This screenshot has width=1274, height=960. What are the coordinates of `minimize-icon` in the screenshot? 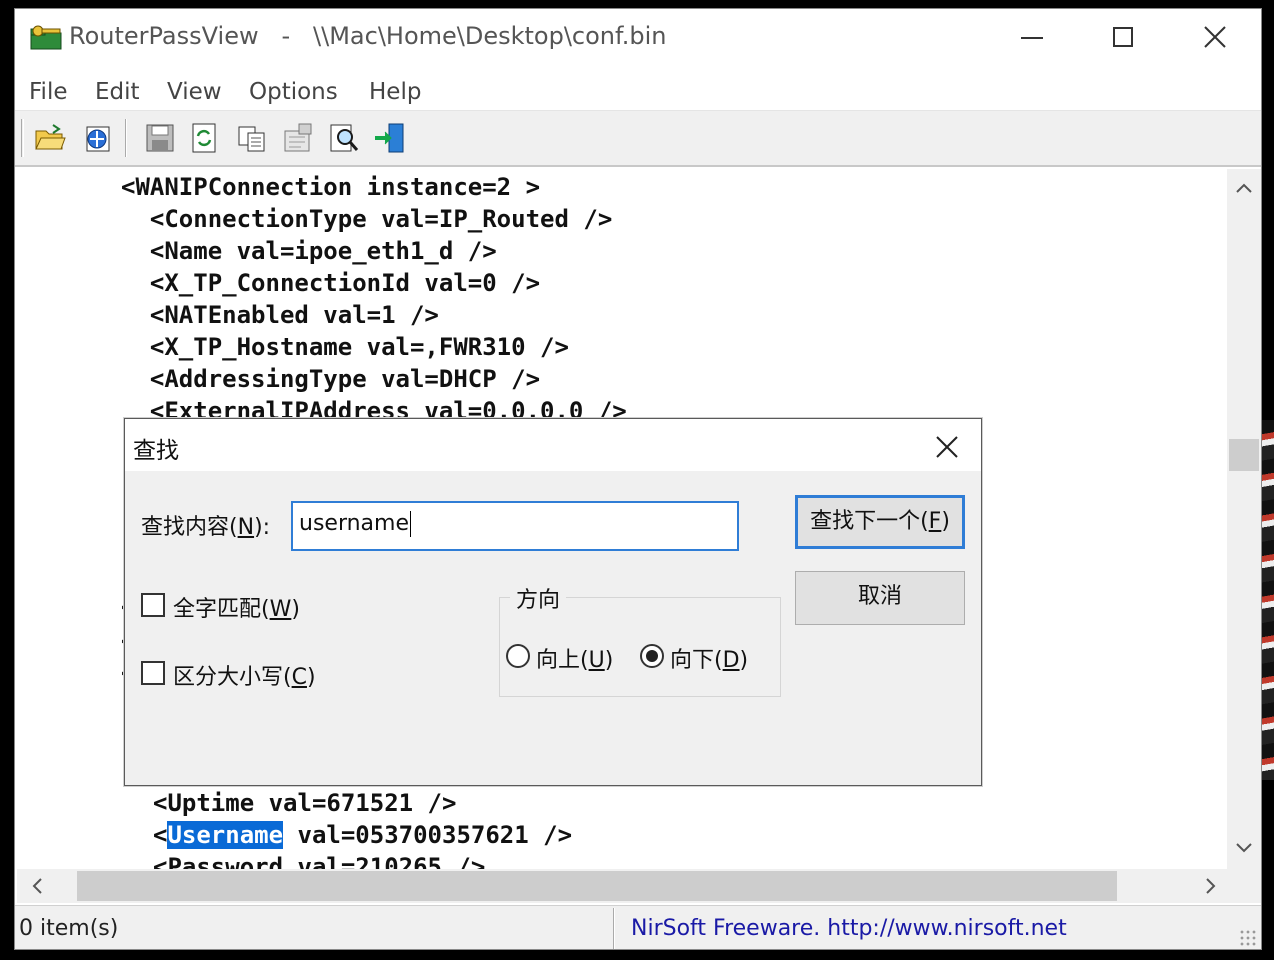 It's located at (1032, 38).